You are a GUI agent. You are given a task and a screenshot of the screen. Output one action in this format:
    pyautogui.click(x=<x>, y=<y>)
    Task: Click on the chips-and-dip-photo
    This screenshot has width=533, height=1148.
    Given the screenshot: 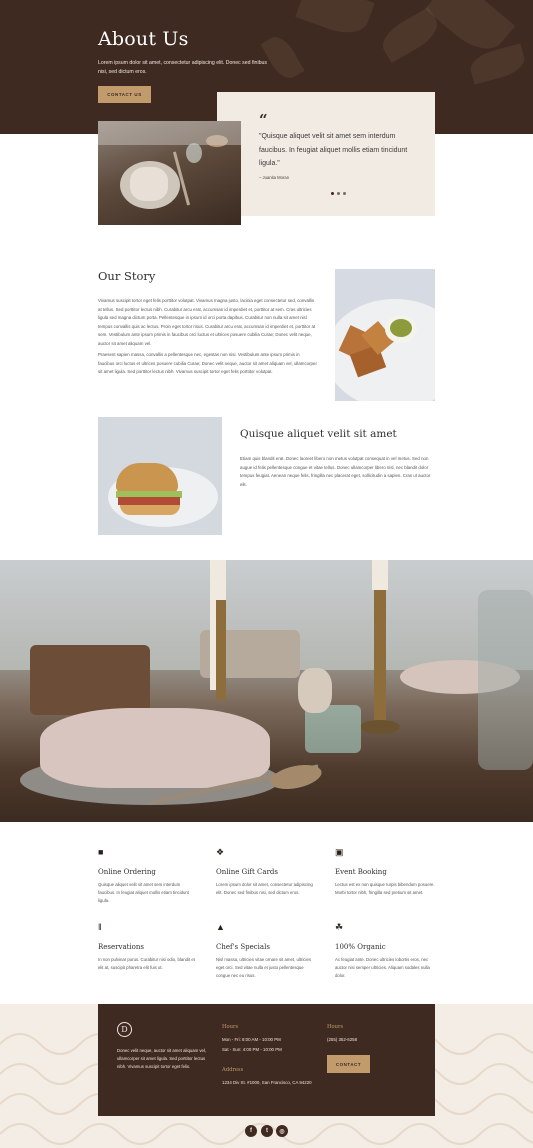 What is the action you would take?
    pyautogui.click(x=385, y=335)
    